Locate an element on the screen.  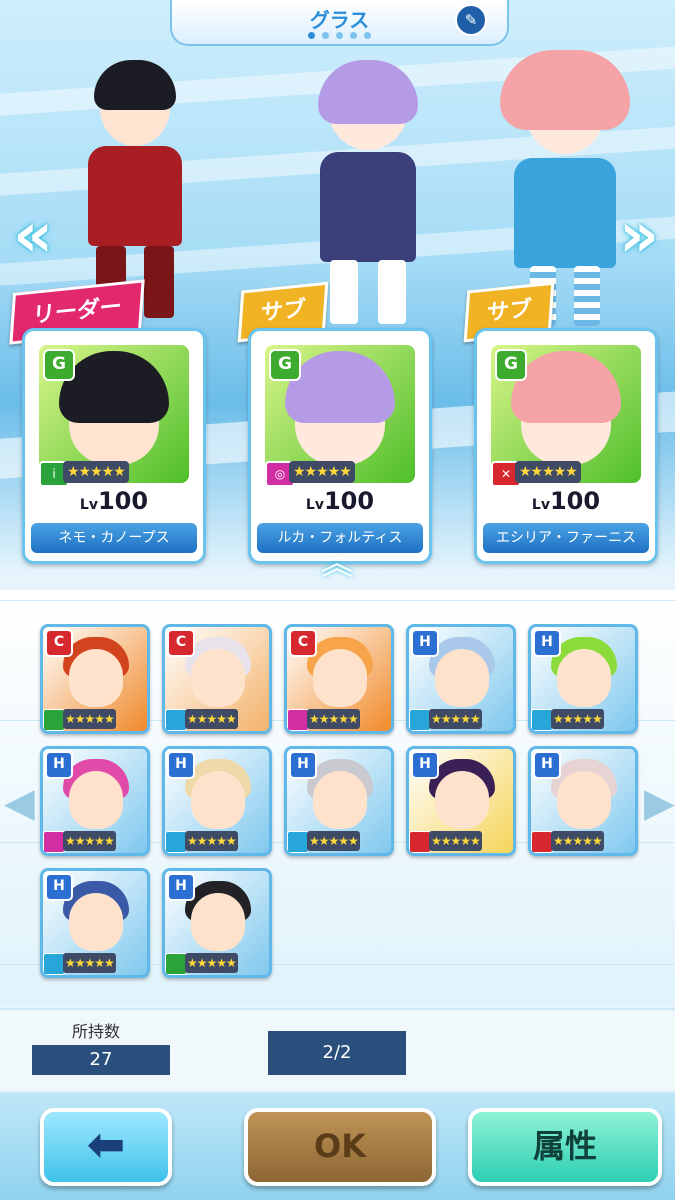
page-indicator: 2/2 is located at coordinates (337, 1053).